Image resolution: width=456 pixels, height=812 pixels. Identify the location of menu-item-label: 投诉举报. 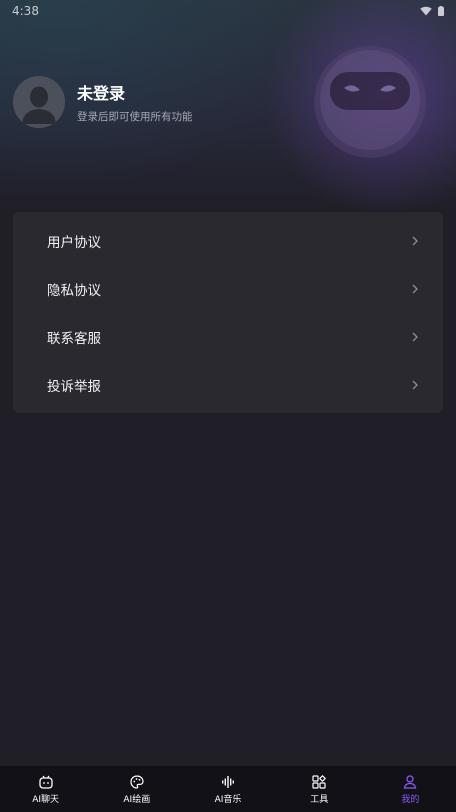
(74, 387).